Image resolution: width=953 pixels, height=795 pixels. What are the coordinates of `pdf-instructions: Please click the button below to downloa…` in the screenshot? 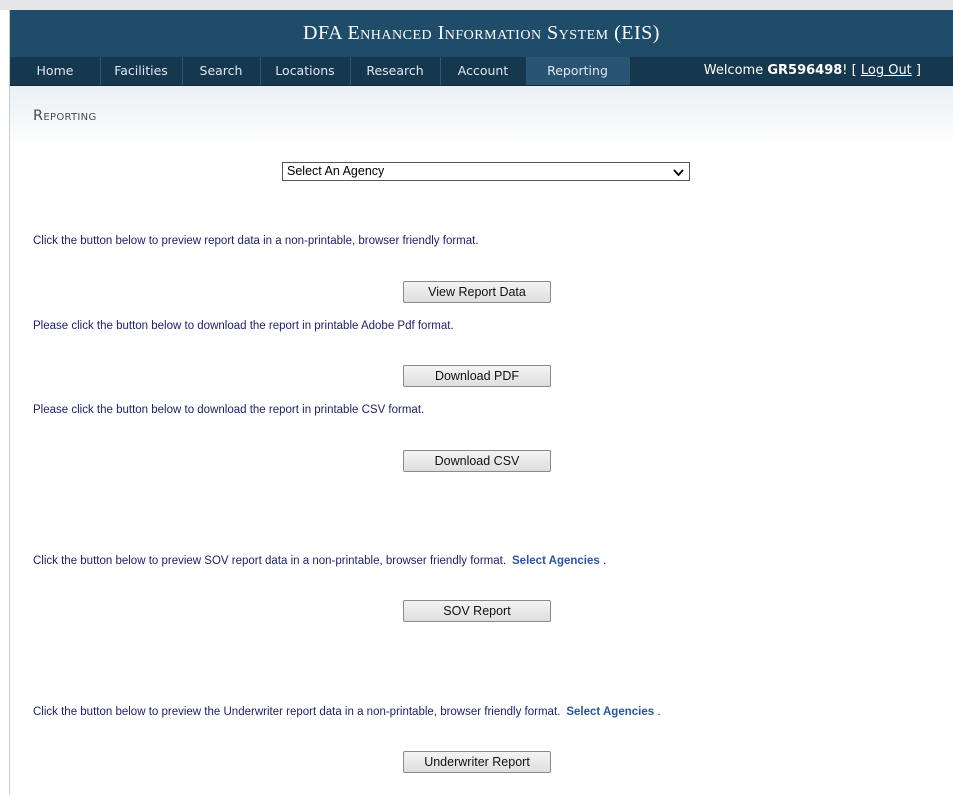 It's located at (243, 326).